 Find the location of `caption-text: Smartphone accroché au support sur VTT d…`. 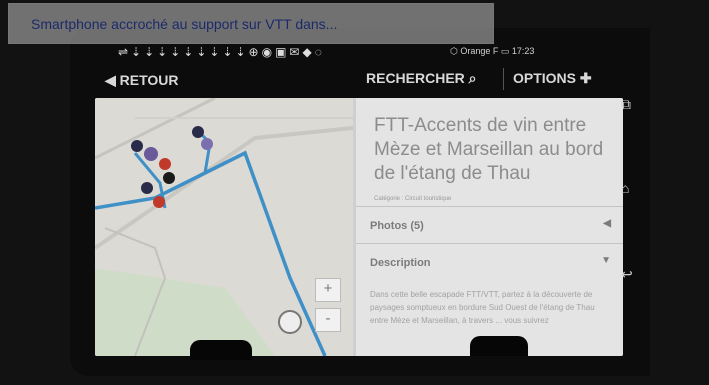

caption-text: Smartphone accroché au support sur VTT d… is located at coordinates (184, 24).